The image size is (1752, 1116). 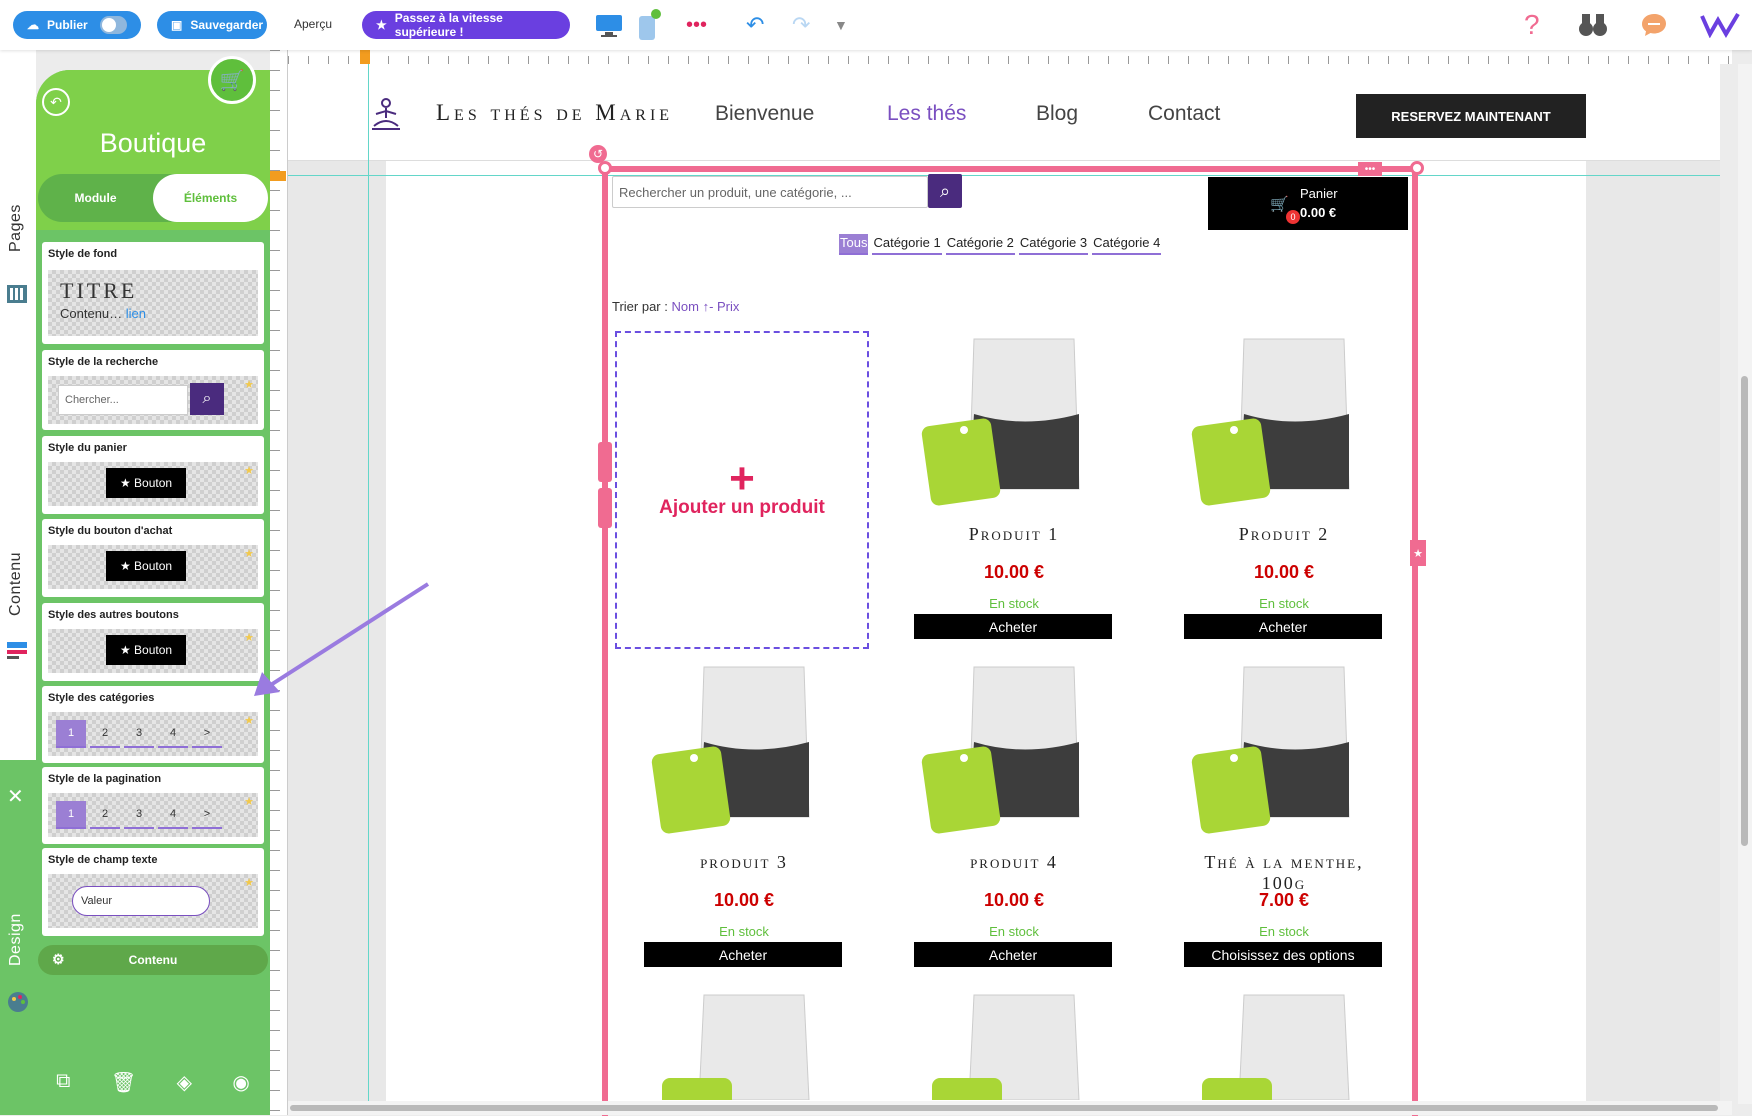 What do you see at coordinates (1057, 114) in the screenshot?
I see `nav-blog: Blog` at bounding box center [1057, 114].